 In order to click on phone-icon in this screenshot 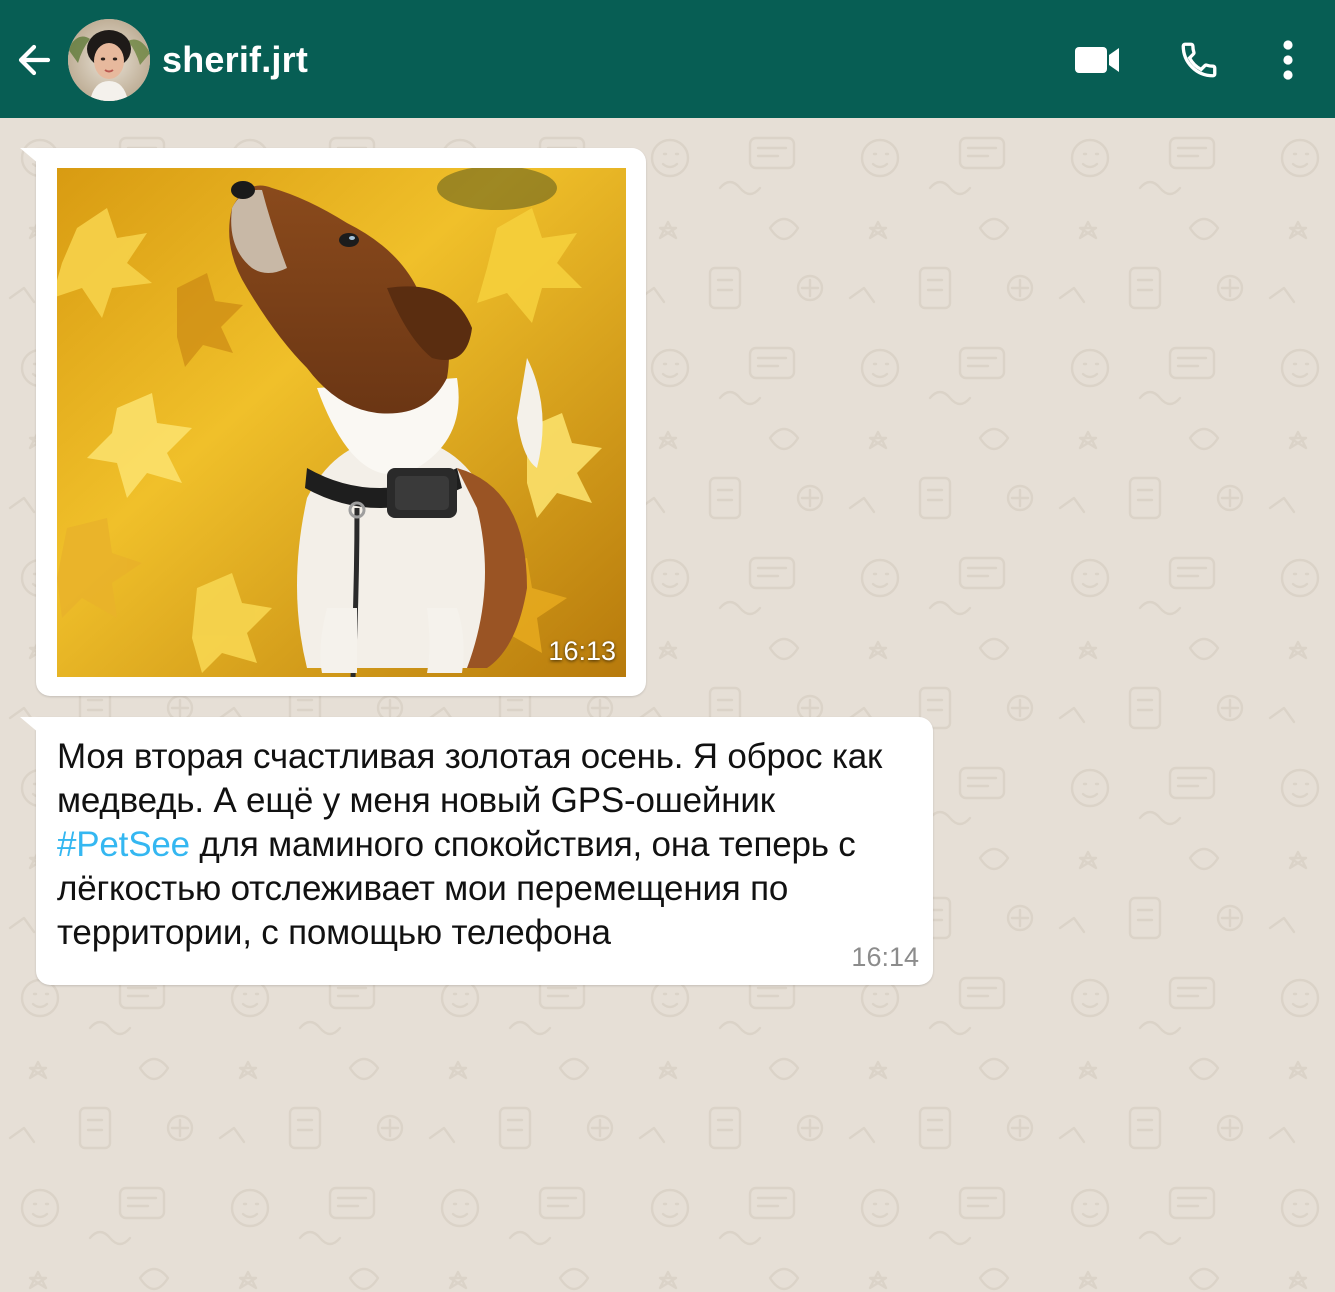, I will do `click(1199, 60)`.